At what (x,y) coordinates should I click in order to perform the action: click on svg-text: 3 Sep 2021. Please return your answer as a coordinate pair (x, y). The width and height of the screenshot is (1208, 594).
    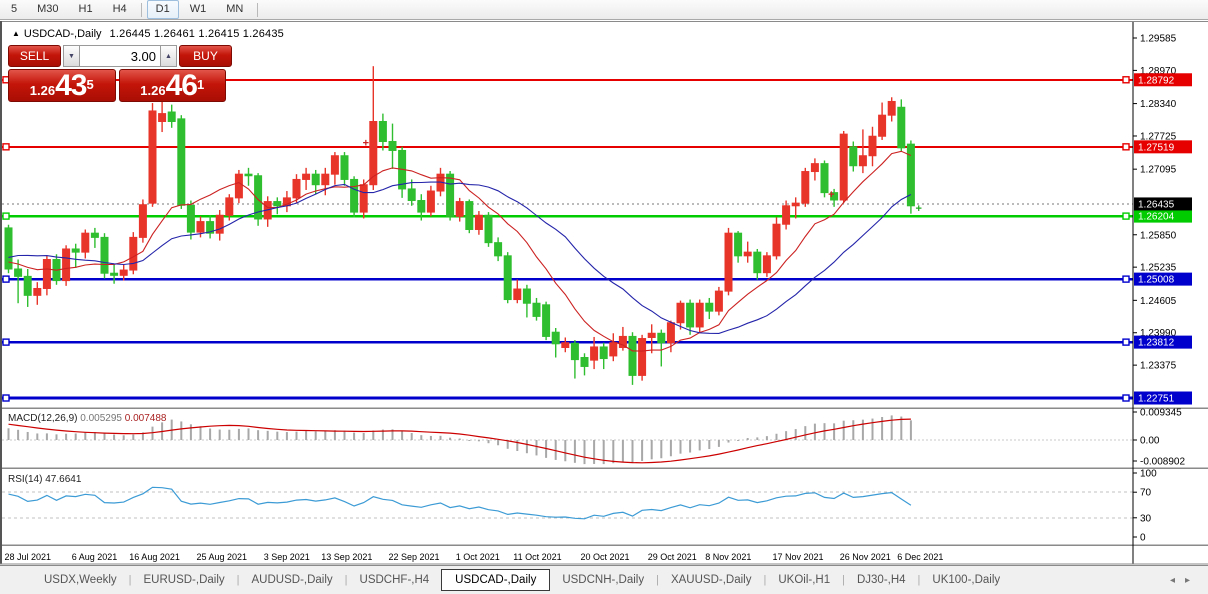
    Looking at the image, I should click on (287, 557).